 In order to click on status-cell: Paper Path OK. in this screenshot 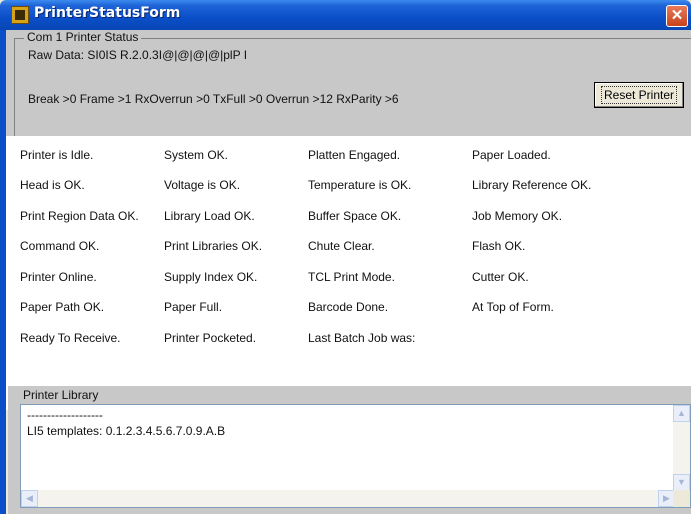, I will do `click(62, 307)`.